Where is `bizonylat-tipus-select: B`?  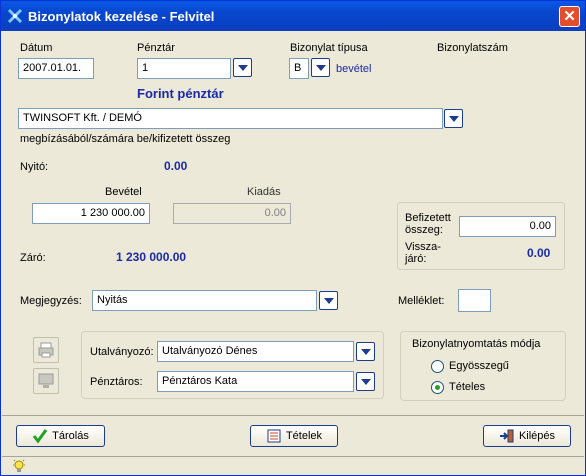 bizonylat-tipus-select: B is located at coordinates (299, 68).